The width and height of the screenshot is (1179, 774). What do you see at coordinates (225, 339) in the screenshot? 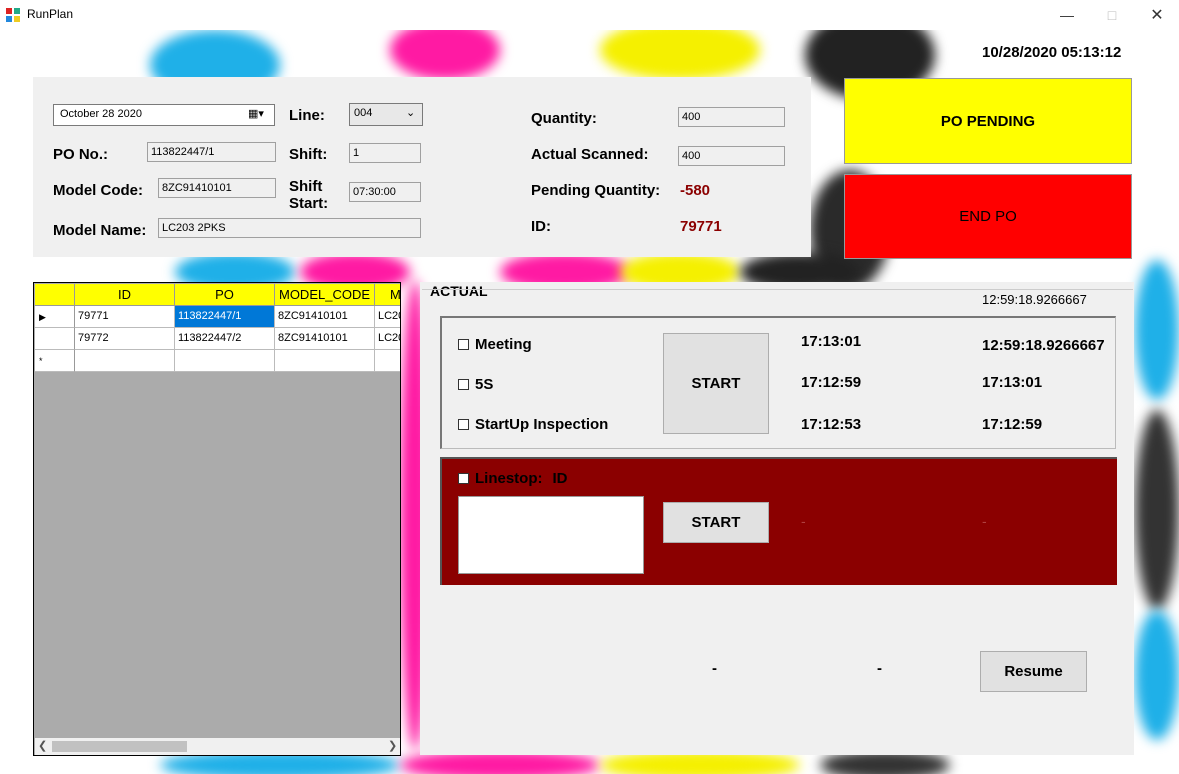
I see `table-cell-po: 113822447/2` at bounding box center [225, 339].